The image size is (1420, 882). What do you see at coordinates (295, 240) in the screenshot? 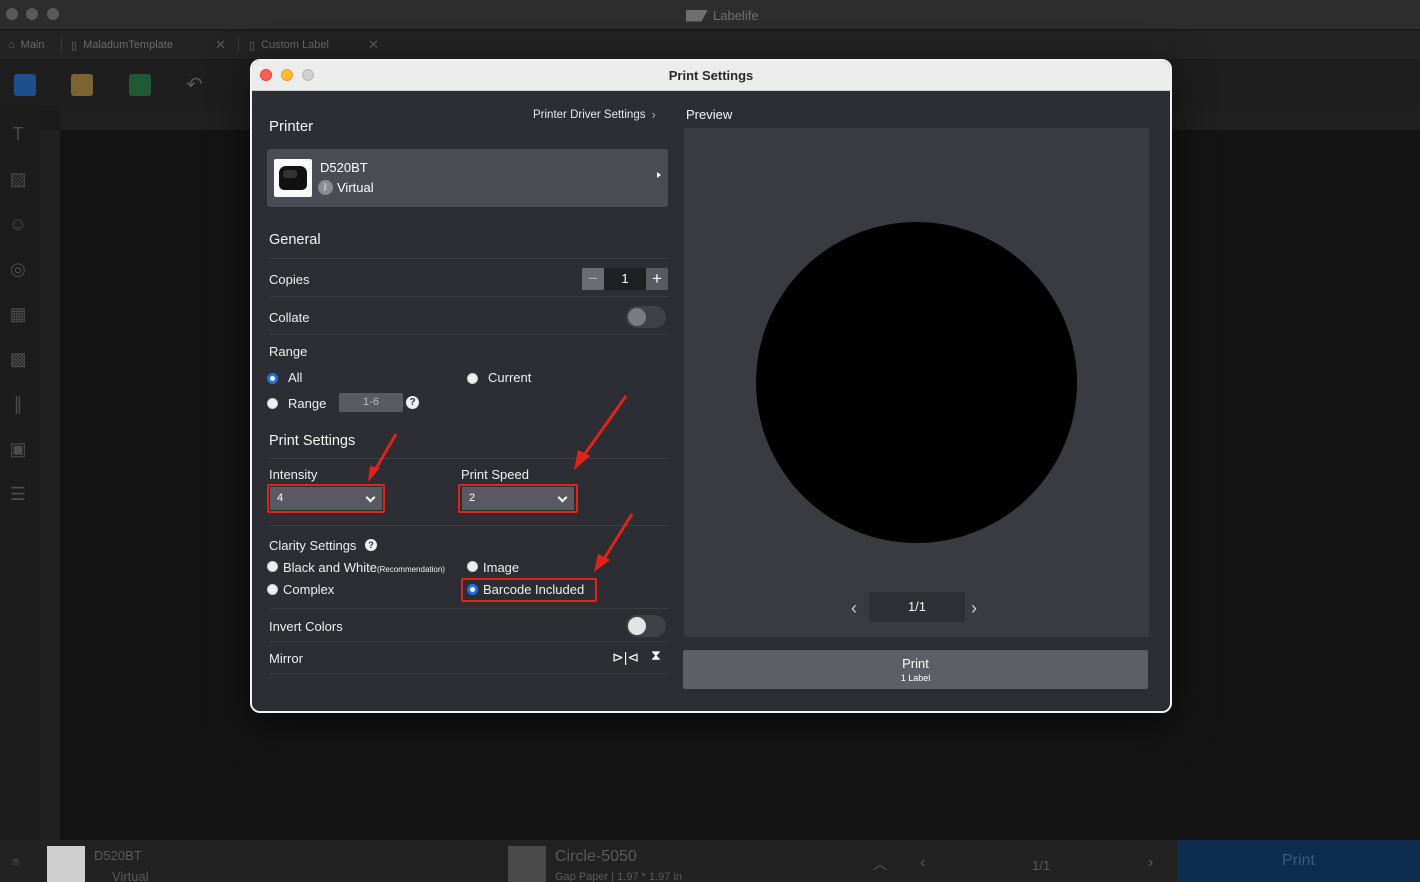
I see `general-section-title: General` at bounding box center [295, 240].